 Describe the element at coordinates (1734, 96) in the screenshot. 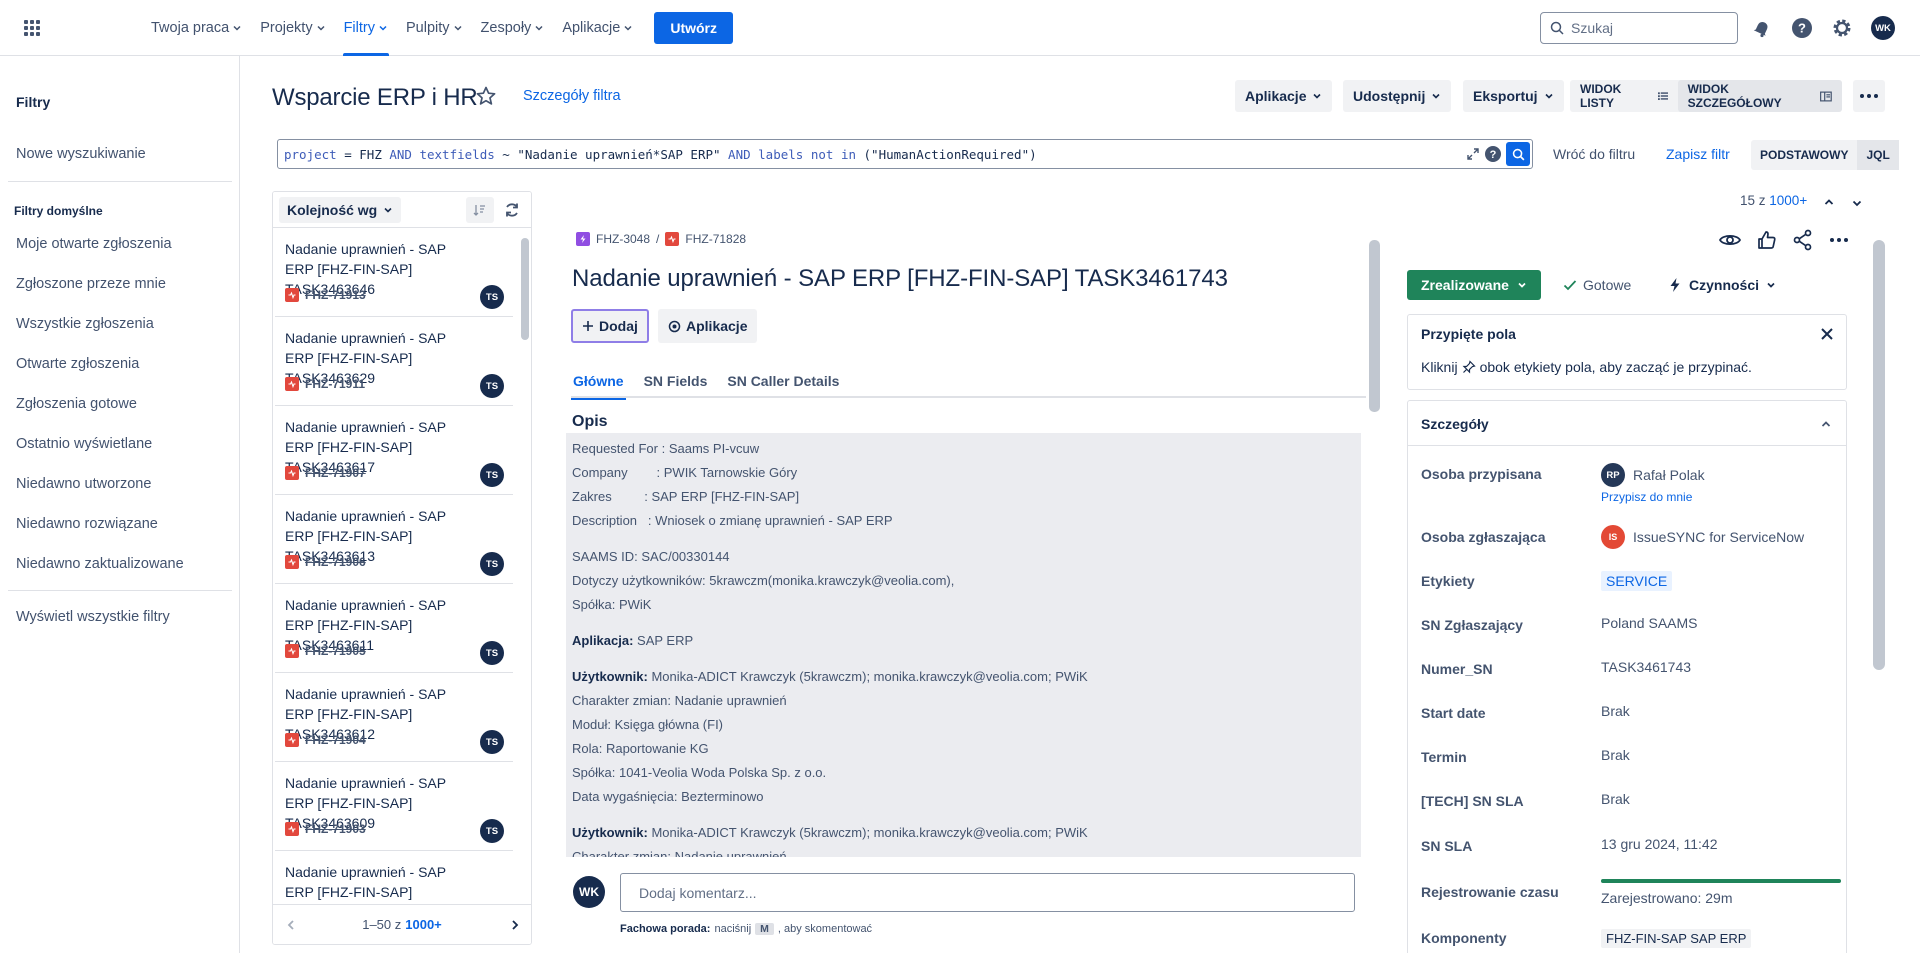

I see `toggle-label: WIDOK SZCZEGÓŁOWY` at that location.